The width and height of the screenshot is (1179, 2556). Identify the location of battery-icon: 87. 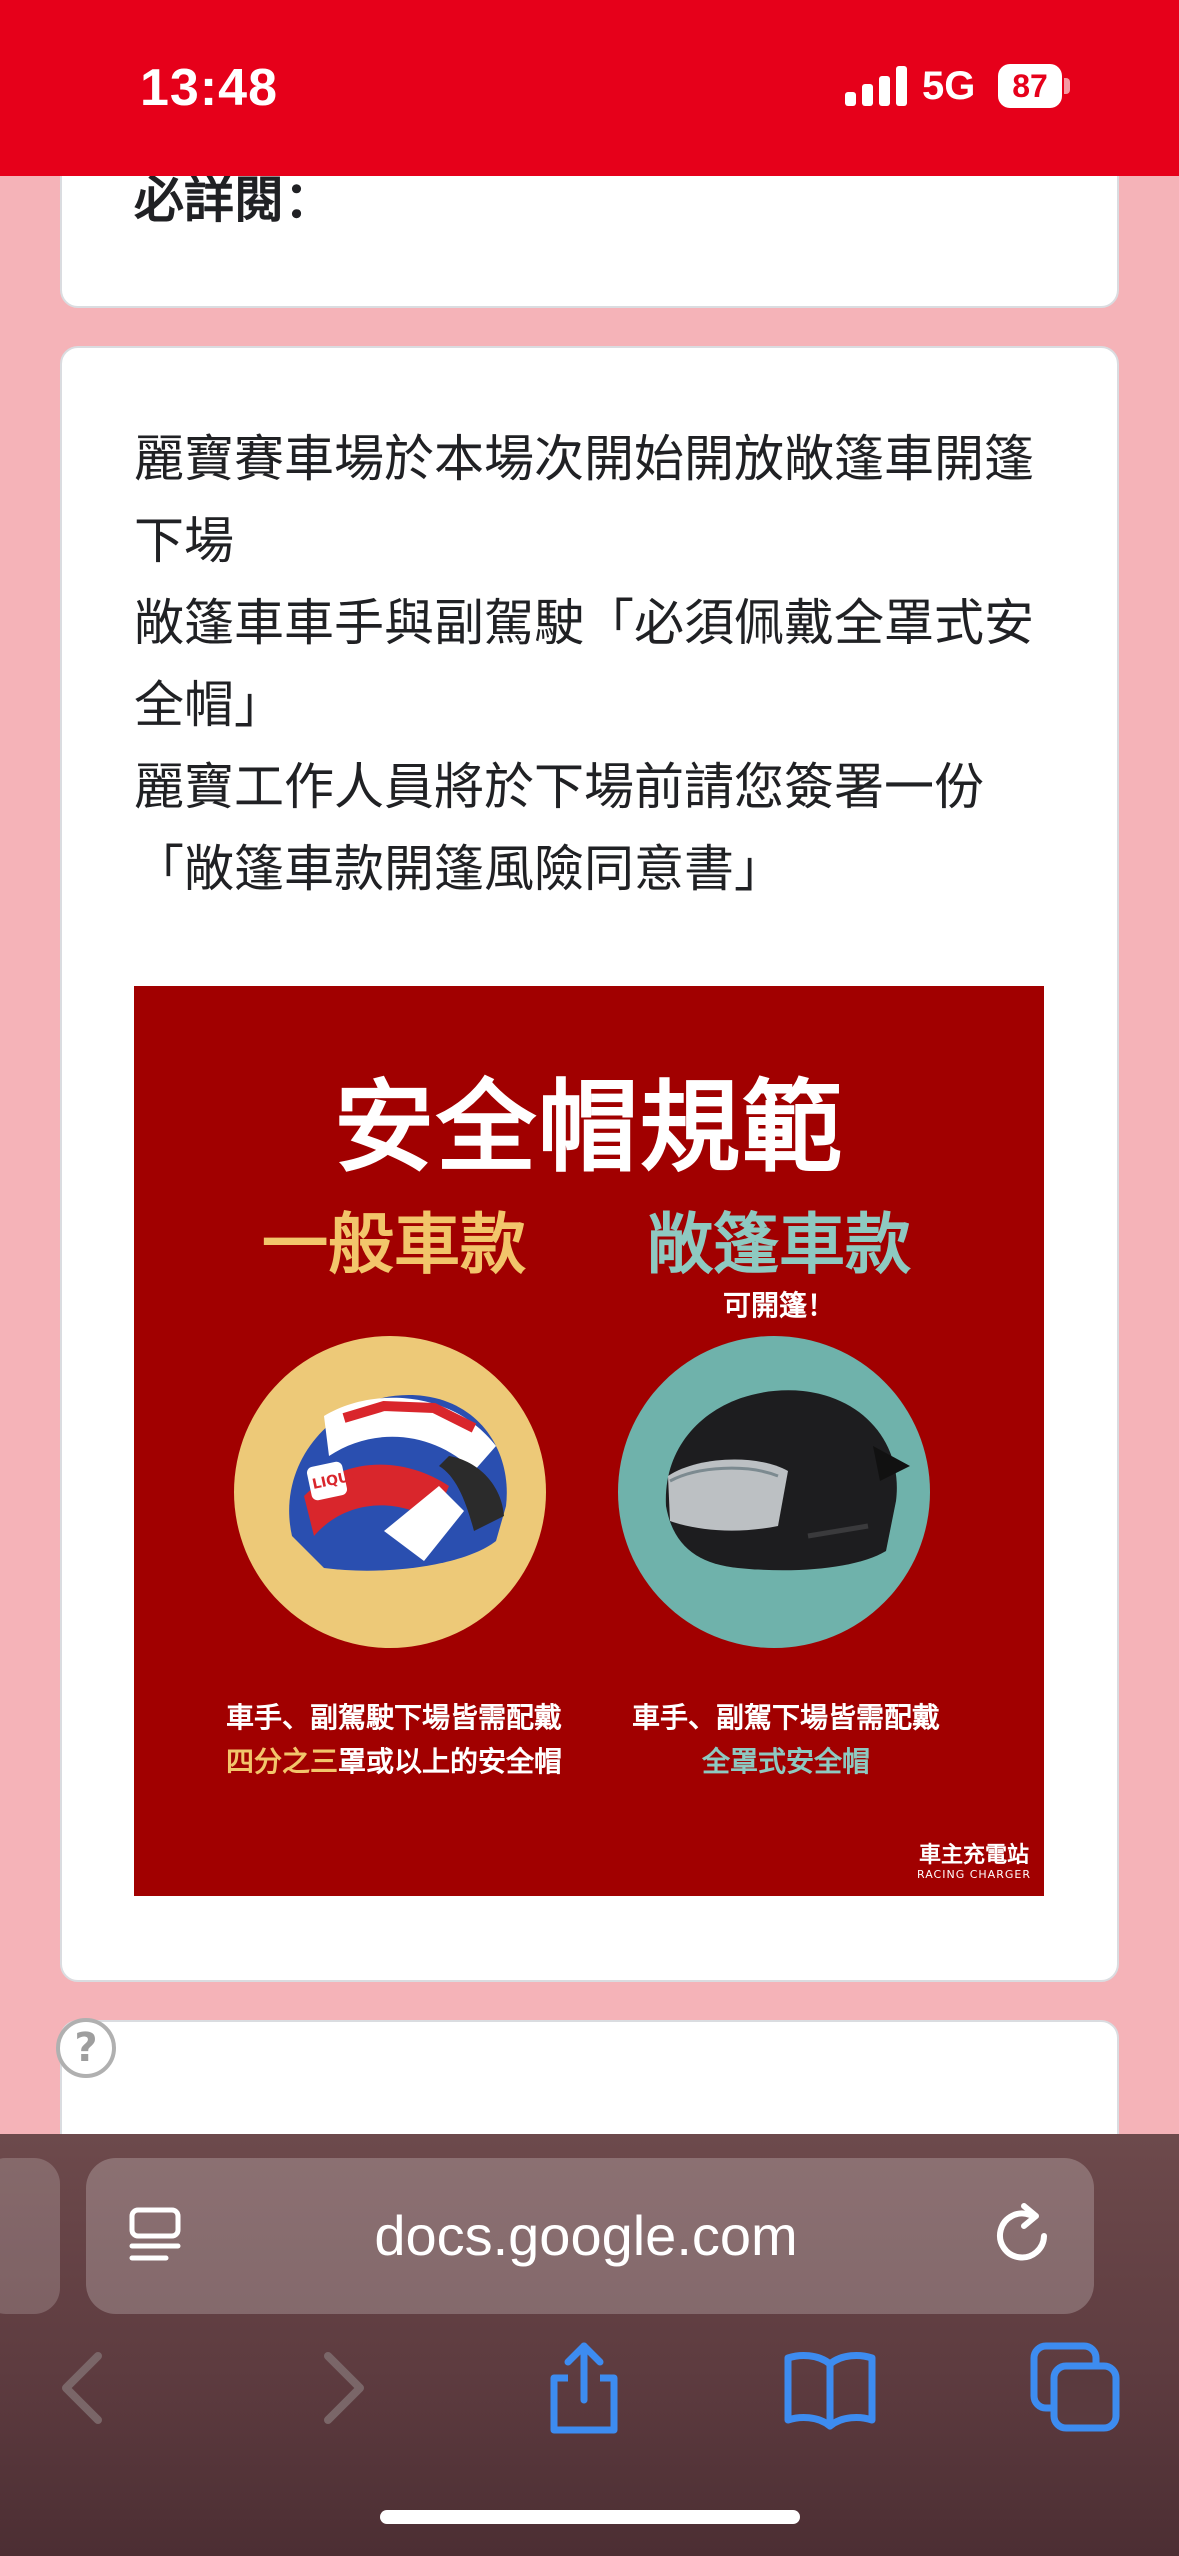
(1034, 86).